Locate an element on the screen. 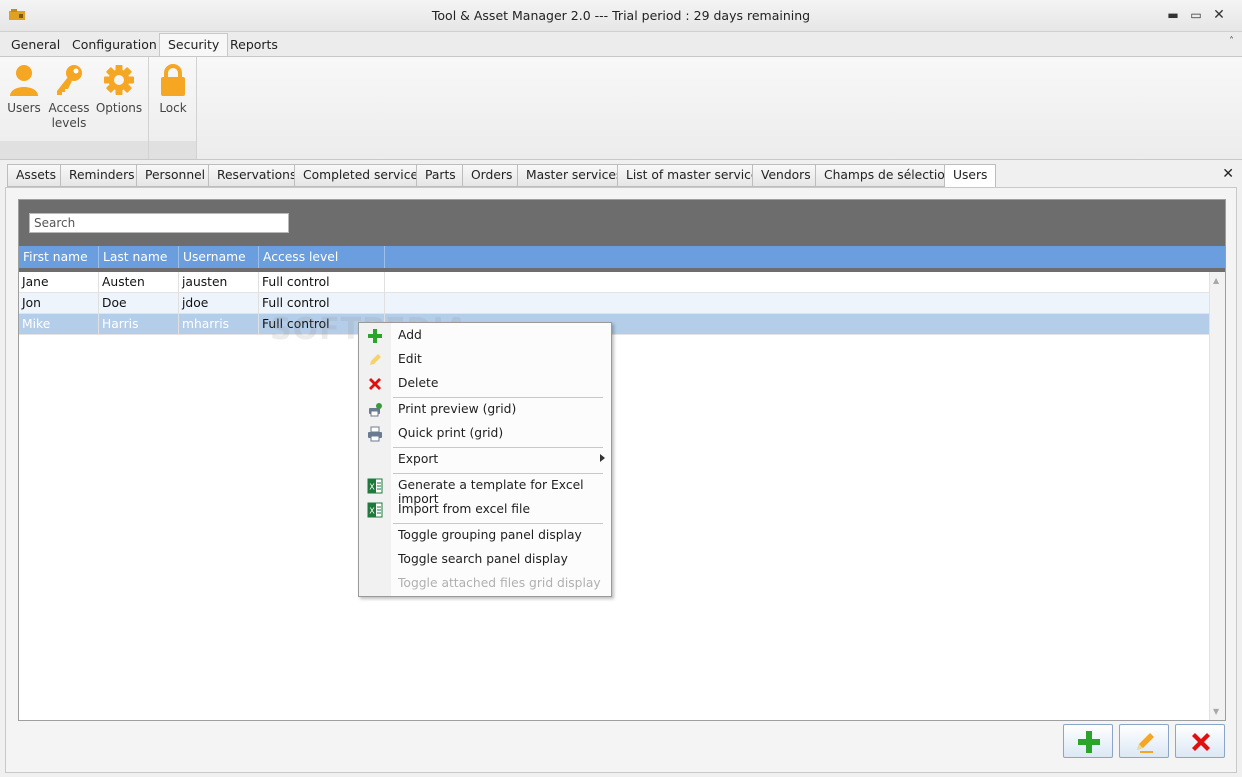 This screenshot has height=777, width=1242. context-item-toggle-grouping-panel: Toggle grouping panel display is located at coordinates (485, 536).